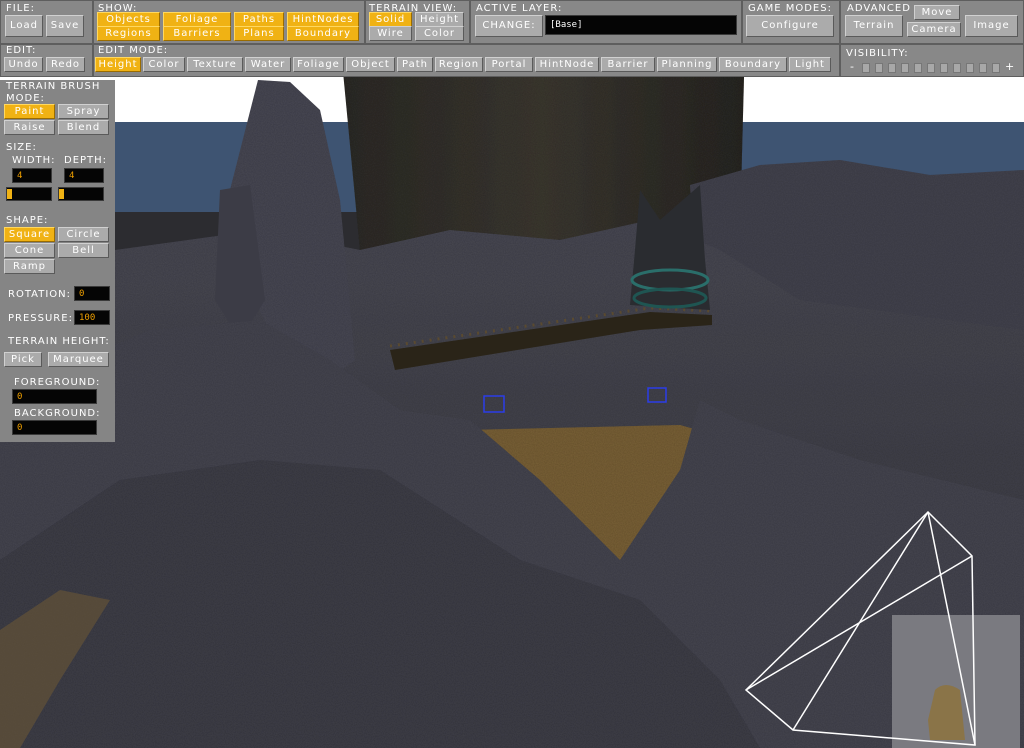 Image resolution: width=1024 pixels, height=748 pixels. Describe the element at coordinates (34, 160) in the screenshot. I see `width-label: WIDTH:` at that location.